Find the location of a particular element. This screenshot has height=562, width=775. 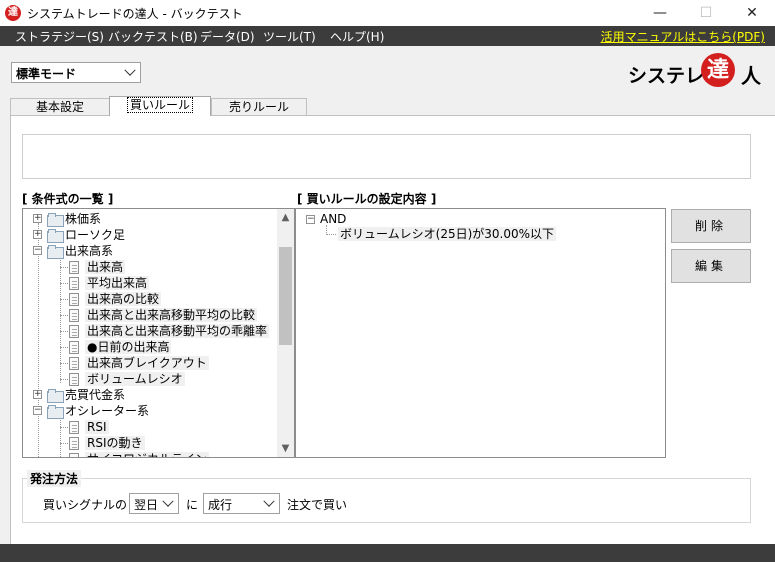

tree-folder: 出来高系 is located at coordinates (89, 251).